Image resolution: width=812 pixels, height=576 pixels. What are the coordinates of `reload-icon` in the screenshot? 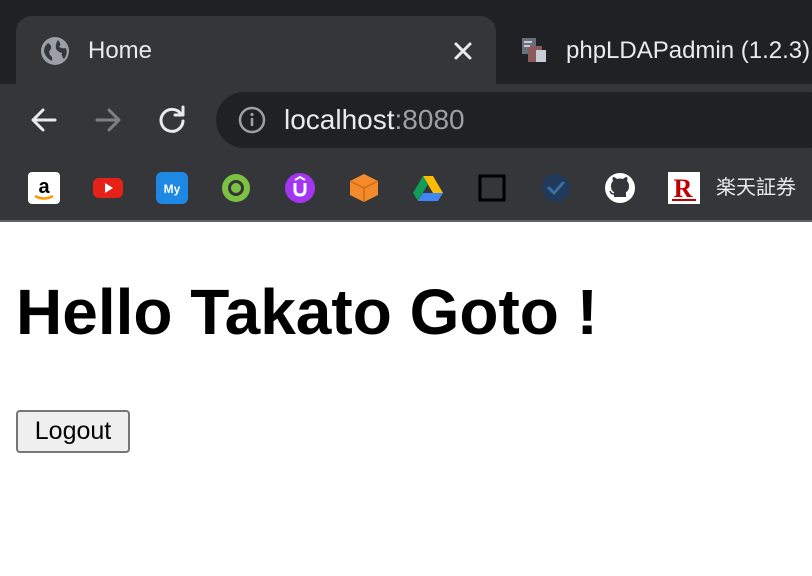 It's located at (172, 120).